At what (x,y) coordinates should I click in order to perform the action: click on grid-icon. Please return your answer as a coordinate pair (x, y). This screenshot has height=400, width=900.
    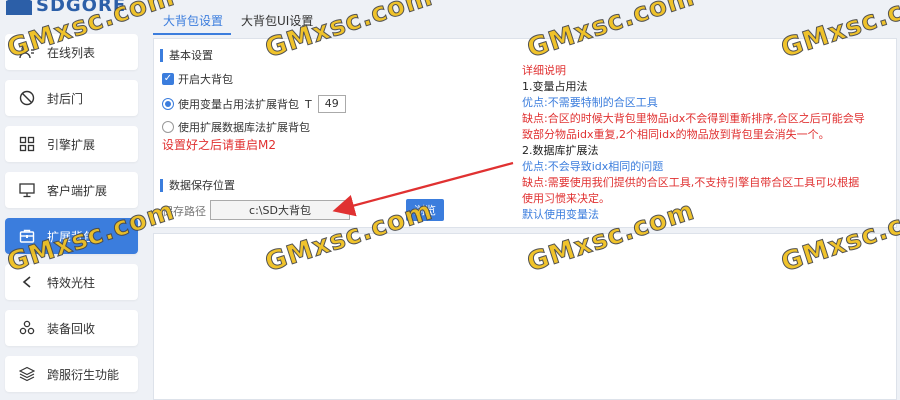
    Looking at the image, I should click on (27, 144).